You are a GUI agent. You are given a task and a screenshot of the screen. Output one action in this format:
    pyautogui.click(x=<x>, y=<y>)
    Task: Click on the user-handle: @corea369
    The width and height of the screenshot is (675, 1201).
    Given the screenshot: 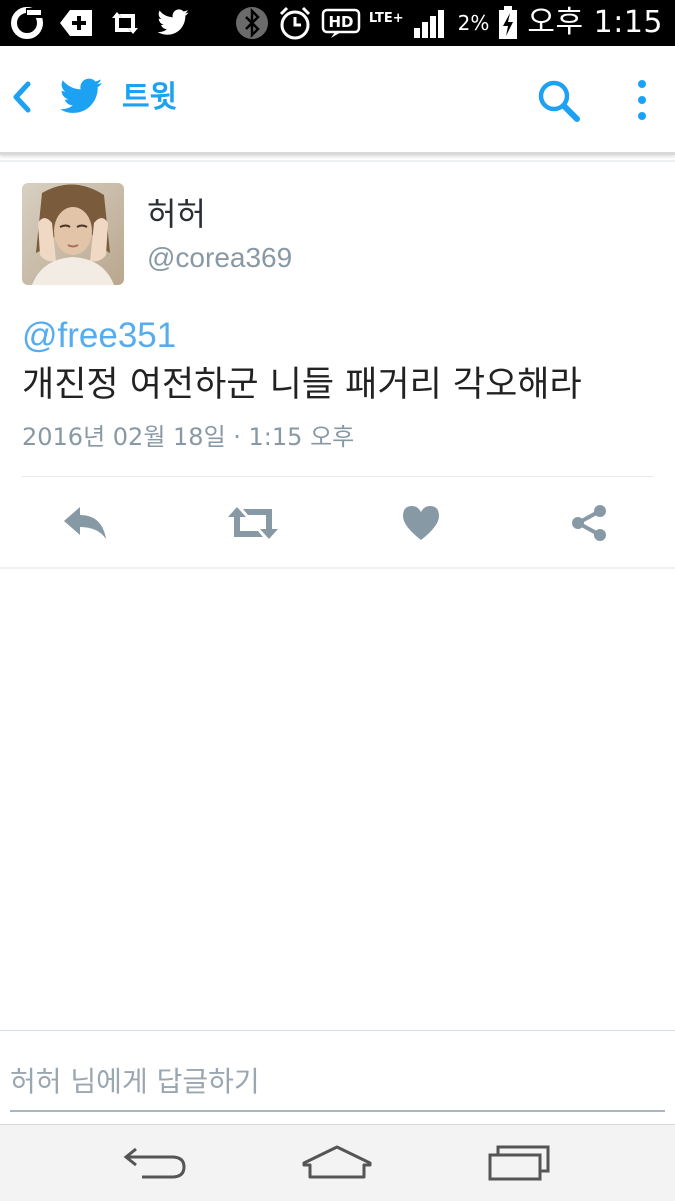 What is the action you would take?
    pyautogui.click(x=220, y=257)
    